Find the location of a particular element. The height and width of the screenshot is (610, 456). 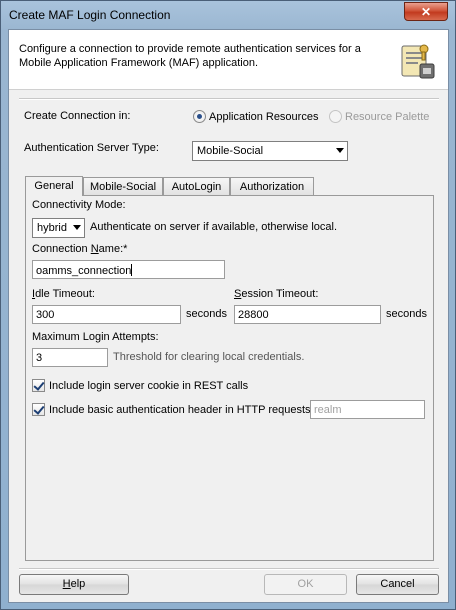

realm-input: realm is located at coordinates (367, 409).